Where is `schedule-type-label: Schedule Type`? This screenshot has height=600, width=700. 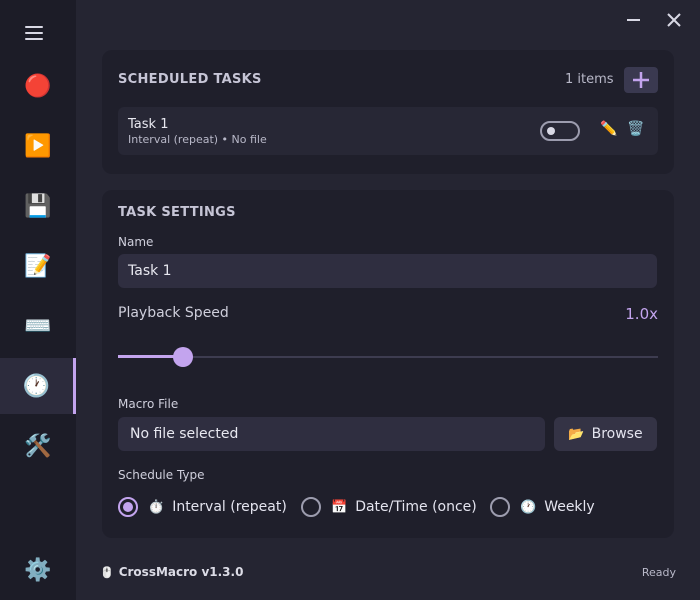 schedule-type-label: Schedule Type is located at coordinates (161, 475).